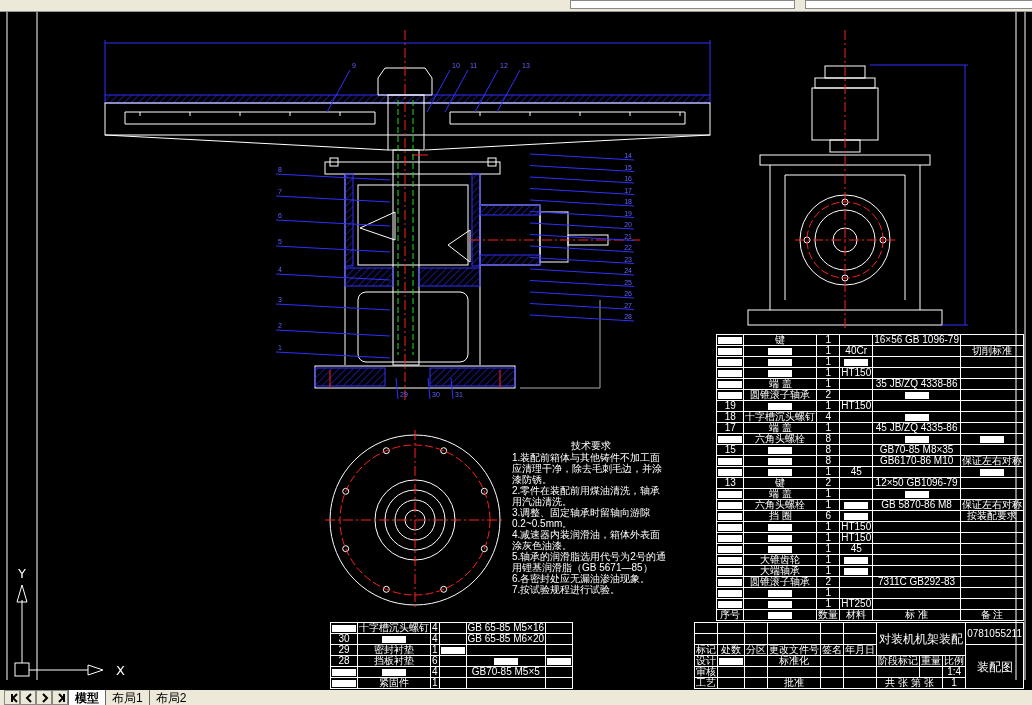 The height and width of the screenshot is (705, 1032). I want to click on table-cell: 标记, so click(706, 650).